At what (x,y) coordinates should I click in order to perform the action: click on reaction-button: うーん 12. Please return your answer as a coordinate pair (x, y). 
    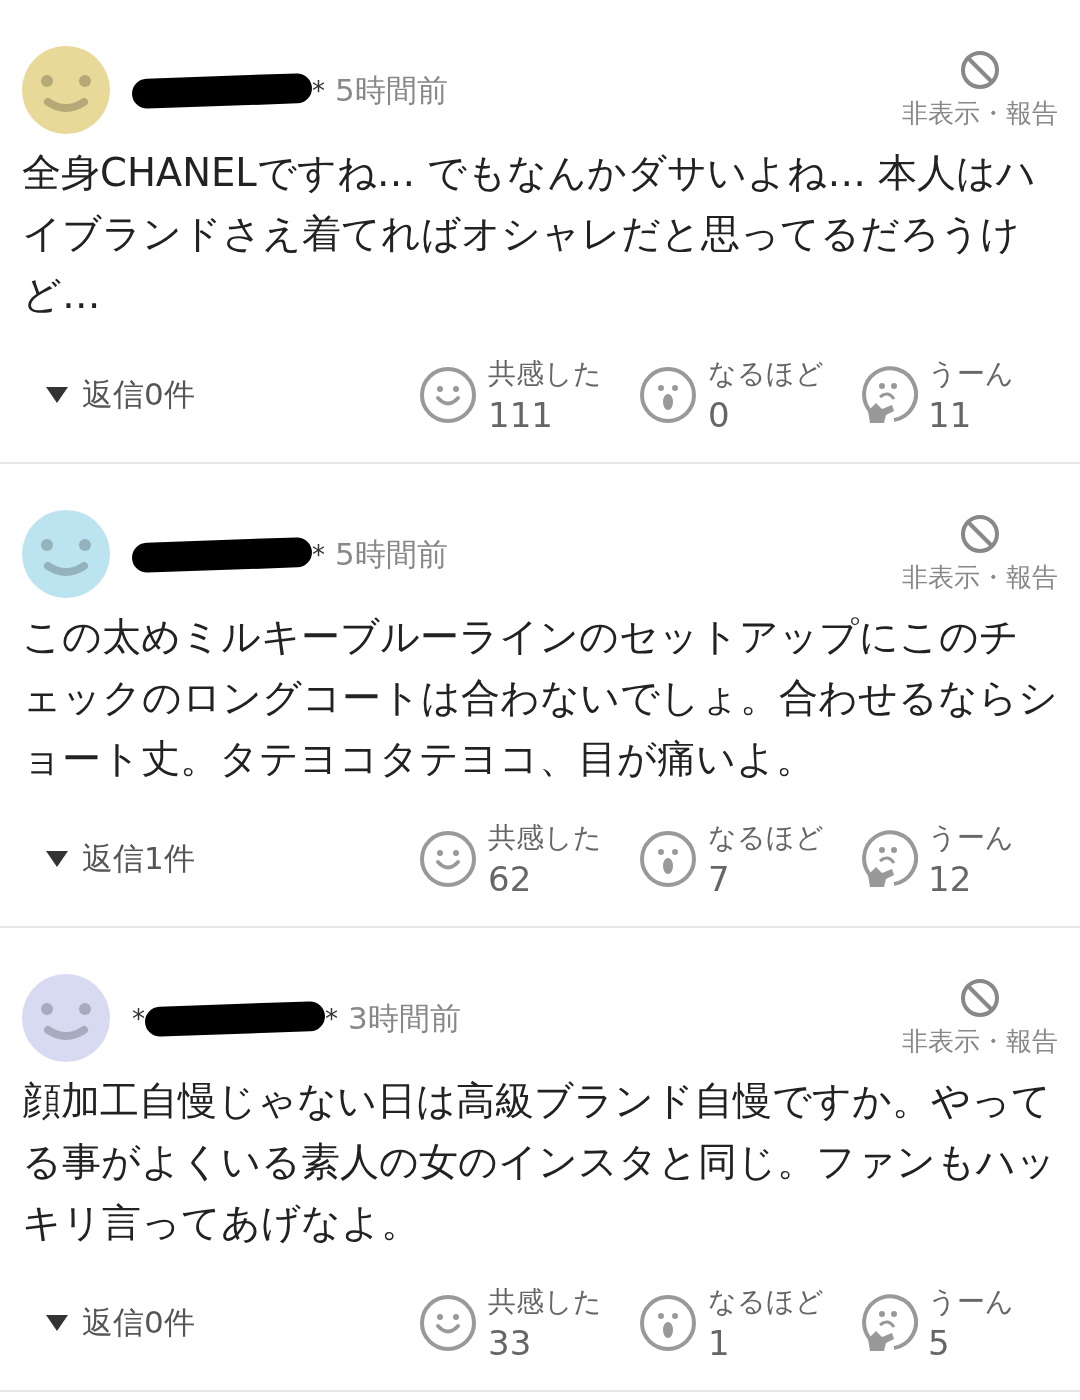
    Looking at the image, I should click on (958, 859).